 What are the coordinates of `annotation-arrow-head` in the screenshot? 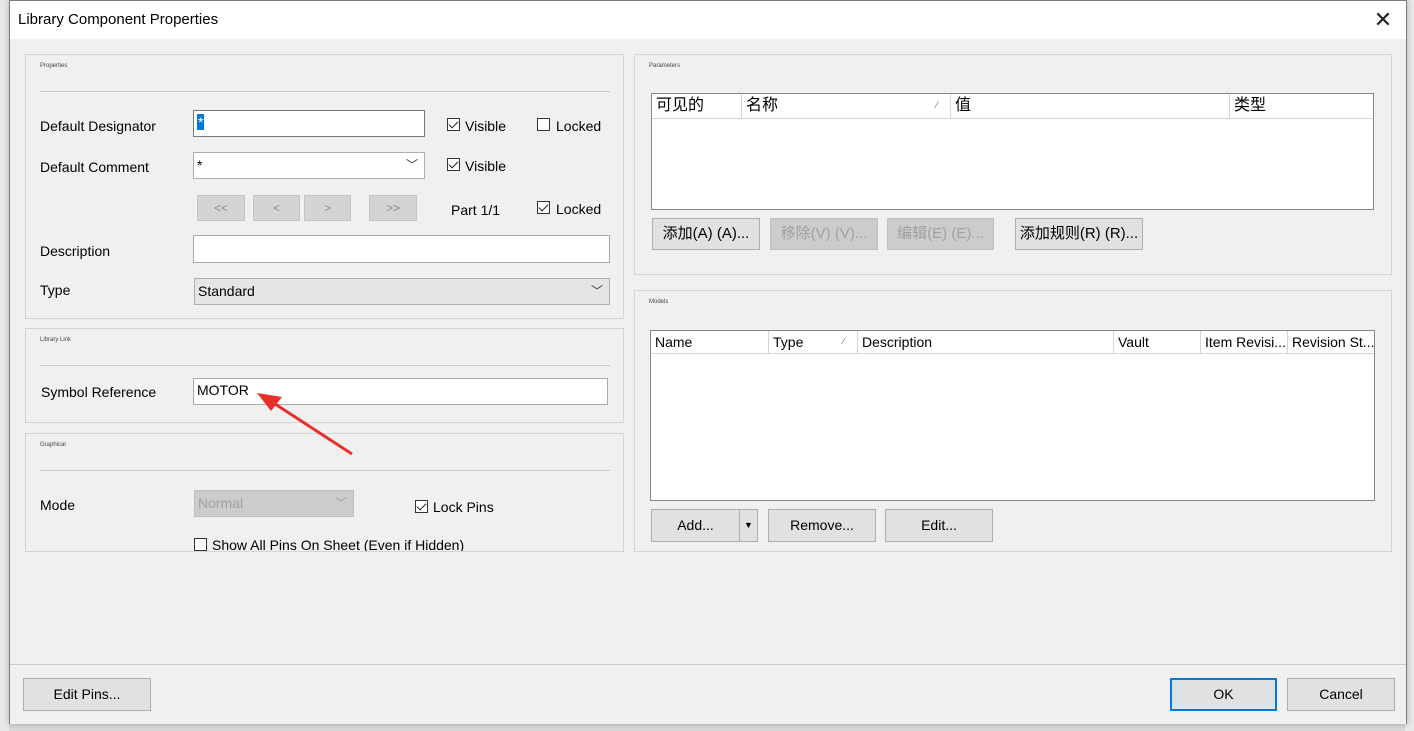 It's located at (269, 402).